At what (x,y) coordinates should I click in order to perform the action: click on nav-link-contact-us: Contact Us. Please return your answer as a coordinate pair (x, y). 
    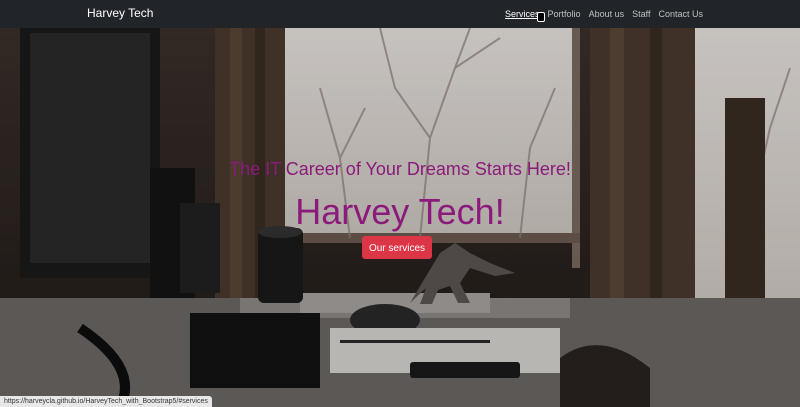
    Looking at the image, I should click on (680, 14).